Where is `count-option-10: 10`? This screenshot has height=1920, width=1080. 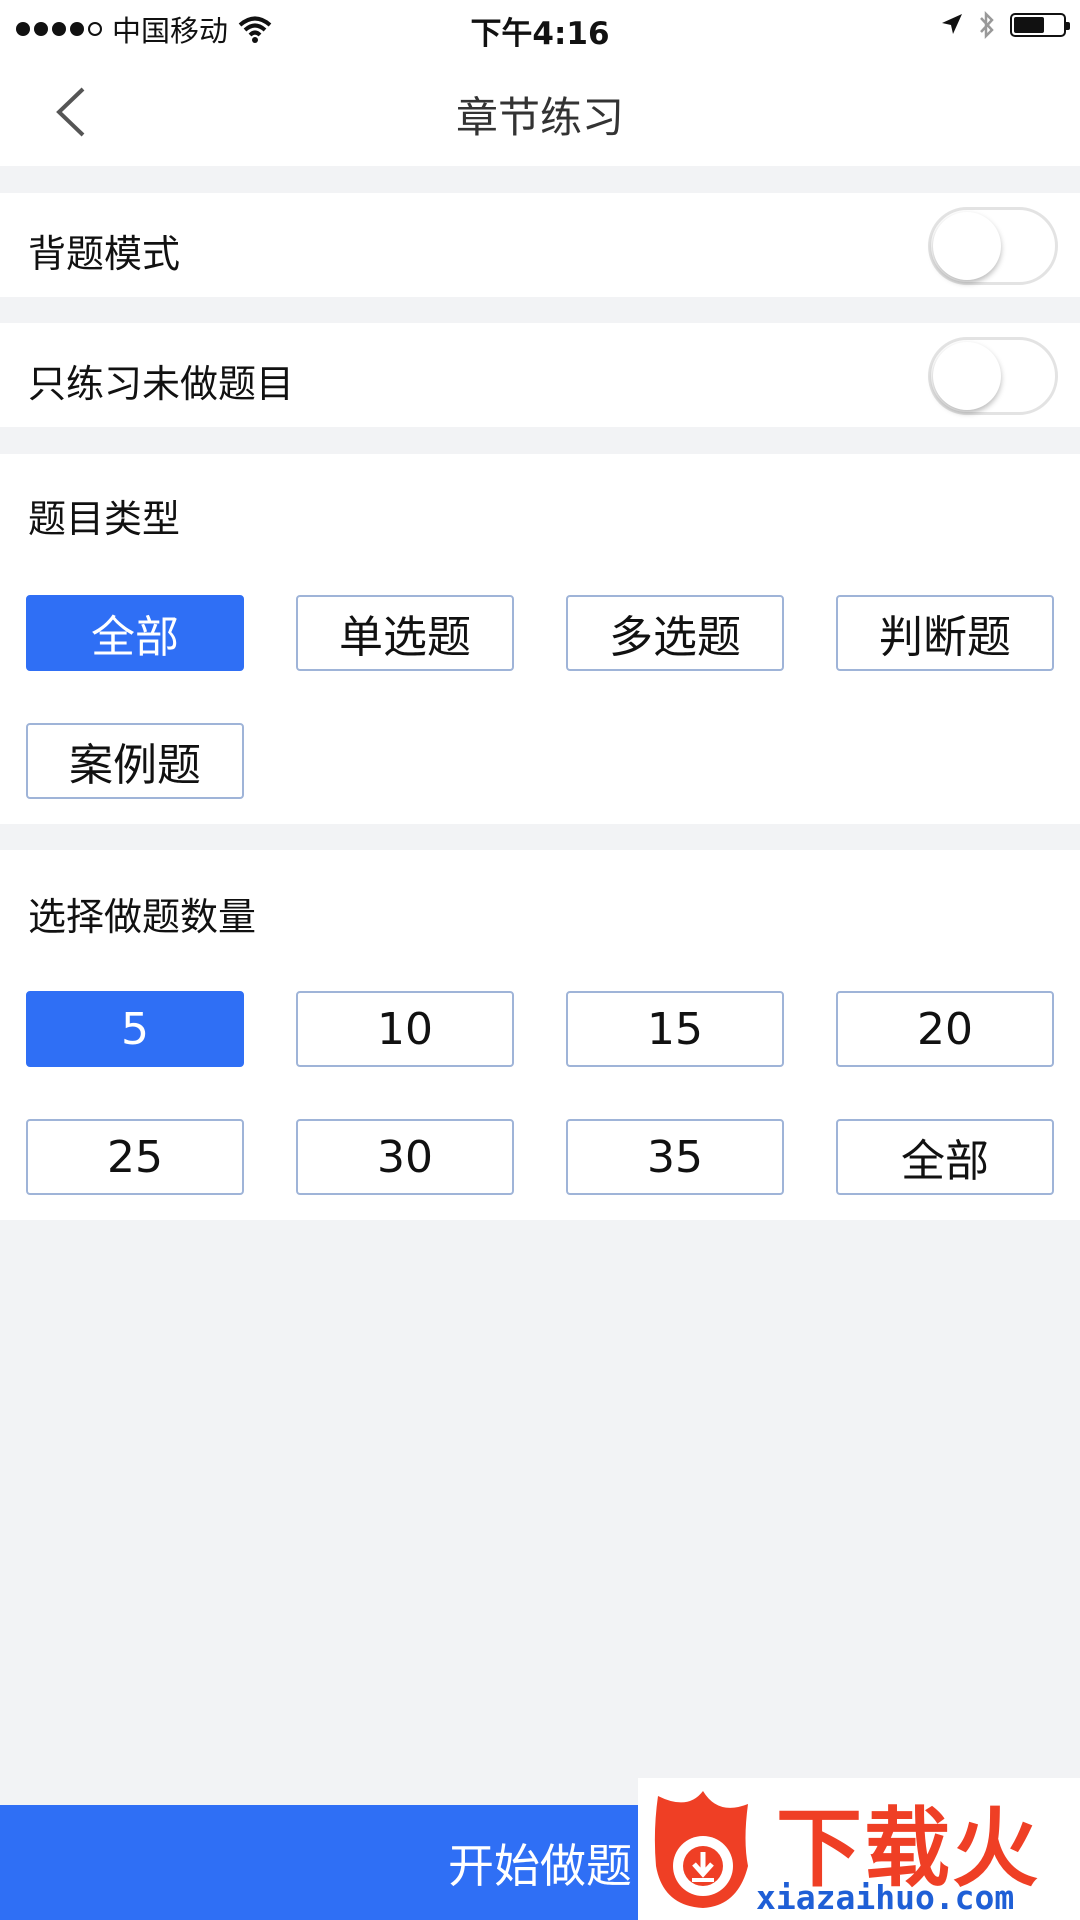 count-option-10: 10 is located at coordinates (405, 1029).